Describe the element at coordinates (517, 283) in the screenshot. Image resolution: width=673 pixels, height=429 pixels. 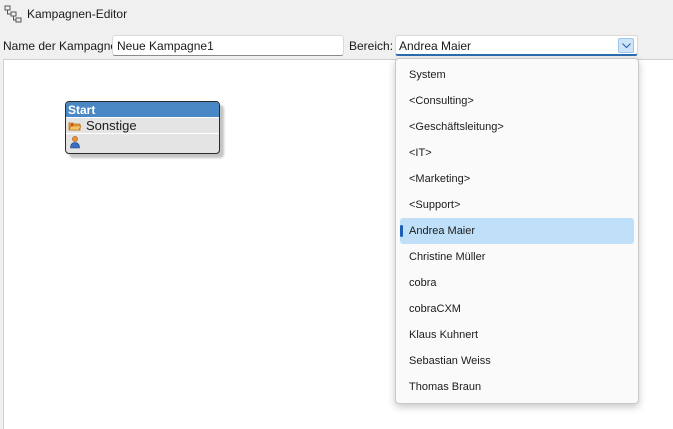
I see `dropdown-option: cobra` at that location.